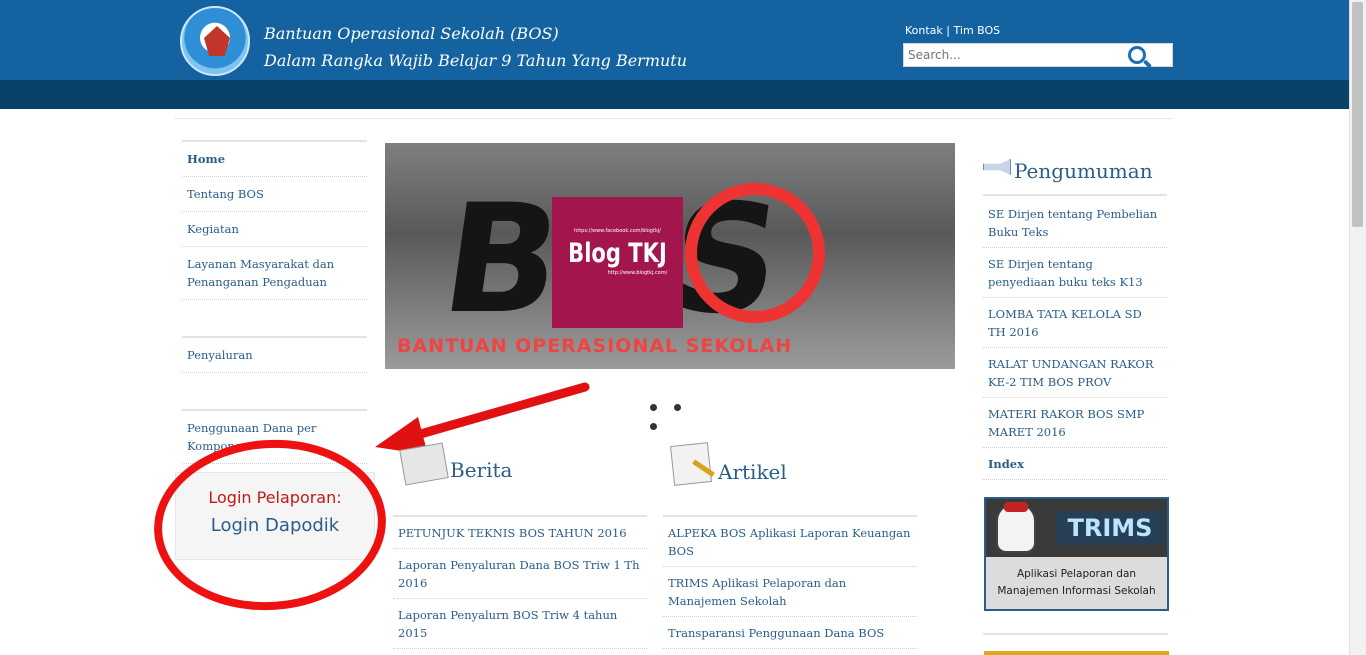 The width and height of the screenshot is (1366, 655). What do you see at coordinates (424, 464) in the screenshot?
I see `newspaper-icon` at bounding box center [424, 464].